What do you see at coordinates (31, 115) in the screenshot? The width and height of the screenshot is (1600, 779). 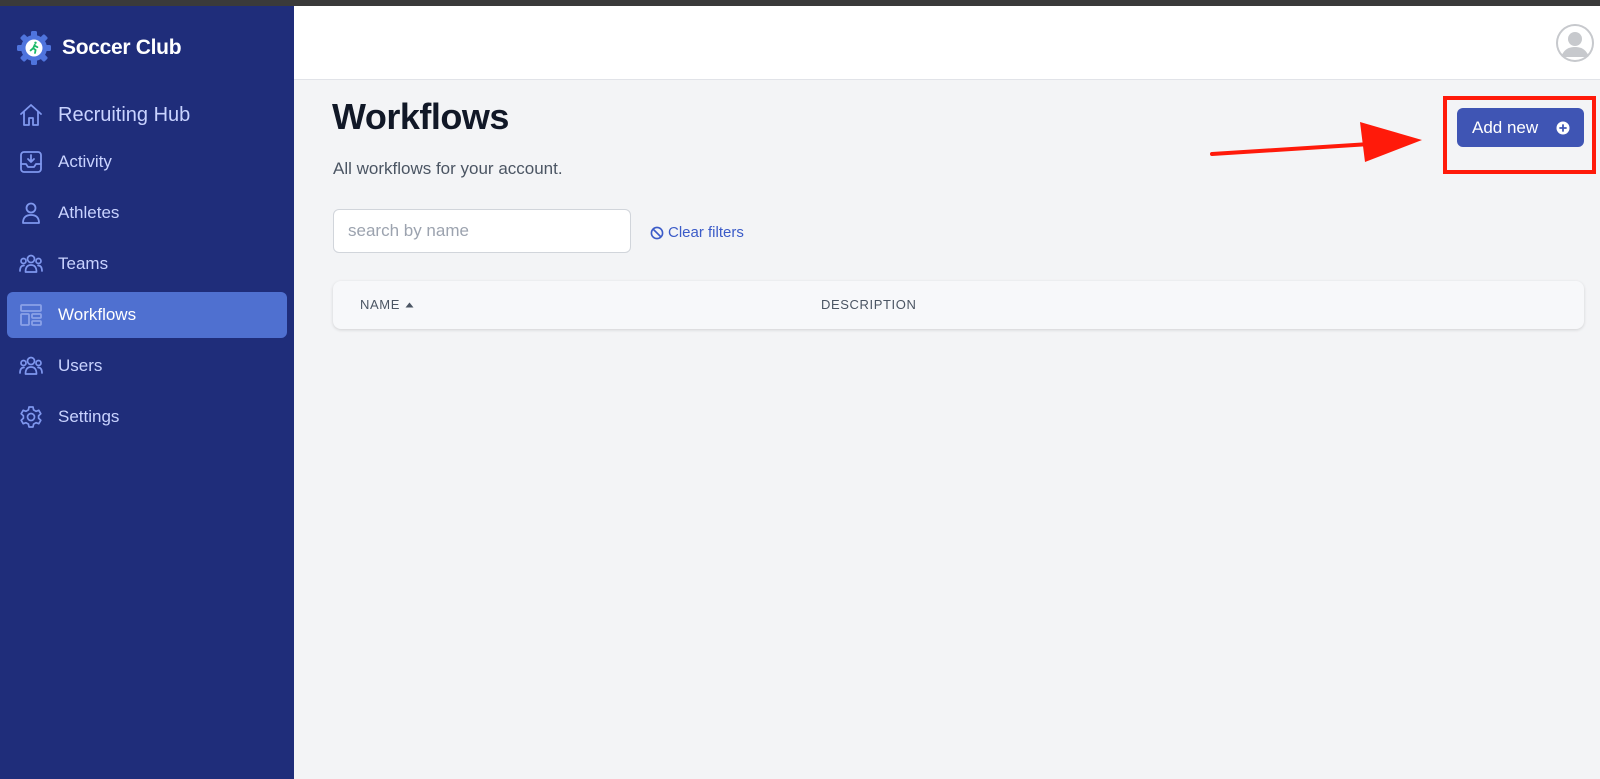 I see `home-icon` at bounding box center [31, 115].